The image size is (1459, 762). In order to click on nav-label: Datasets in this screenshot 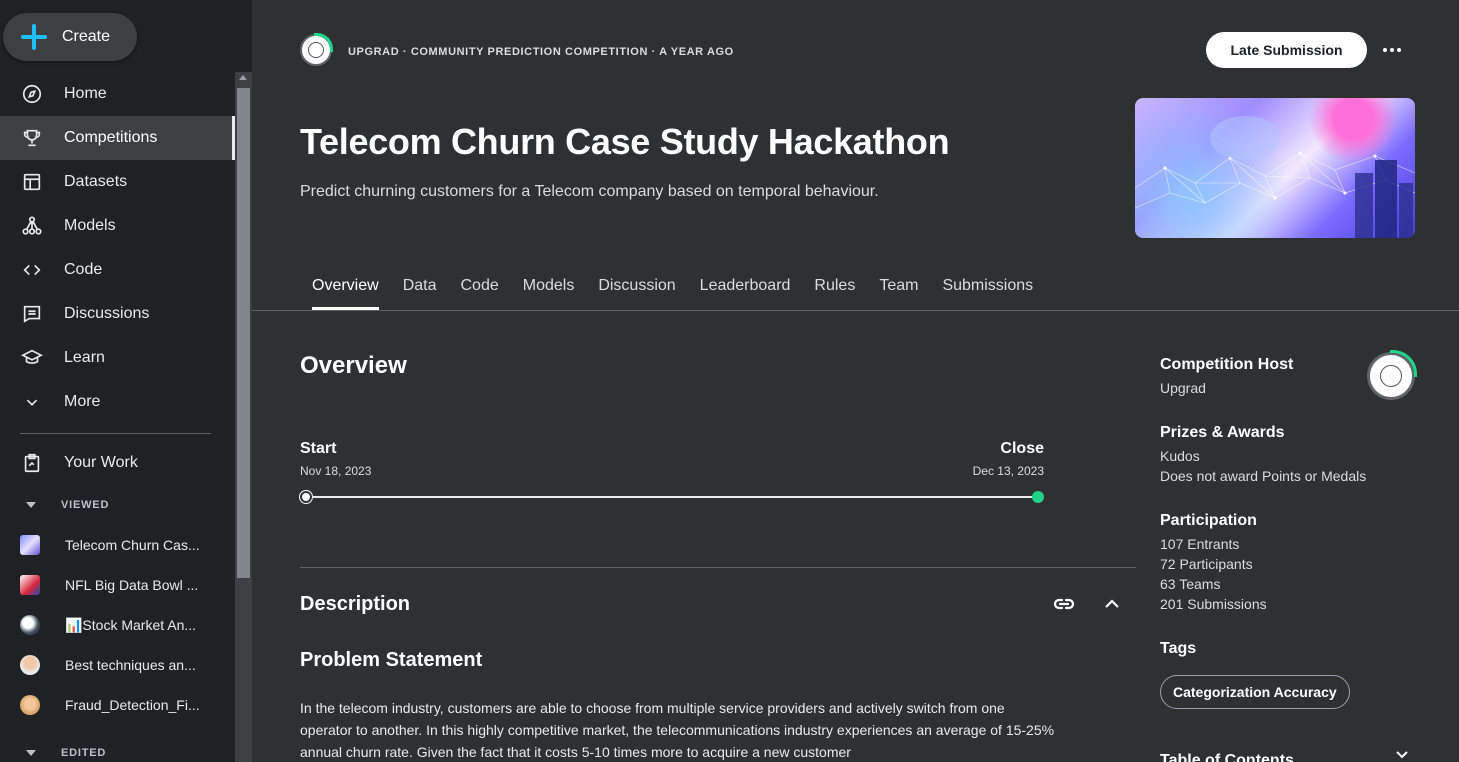, I will do `click(96, 181)`.